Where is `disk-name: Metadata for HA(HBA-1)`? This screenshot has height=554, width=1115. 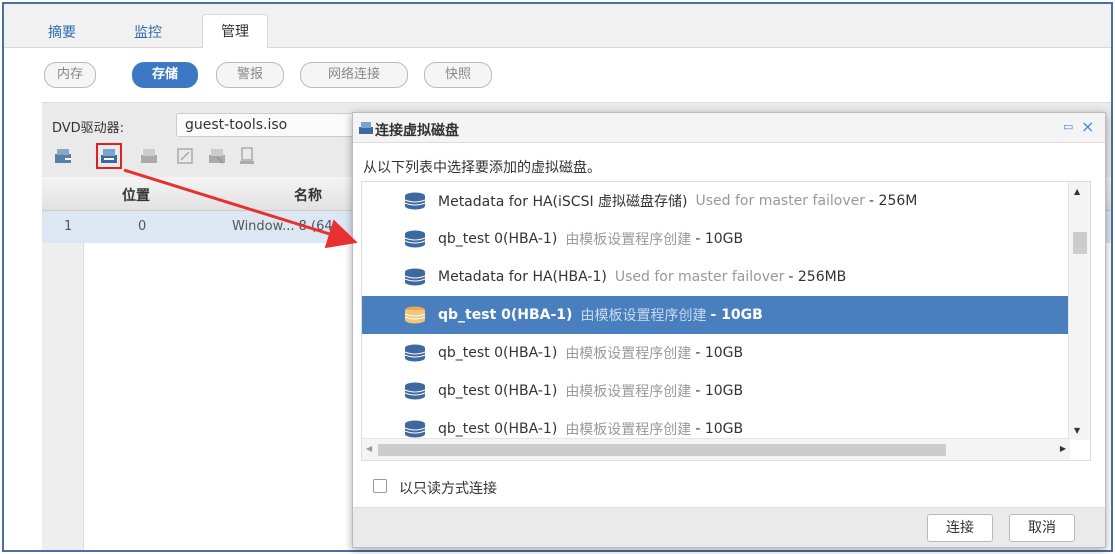
disk-name: Metadata for HA(HBA-1) is located at coordinates (522, 277).